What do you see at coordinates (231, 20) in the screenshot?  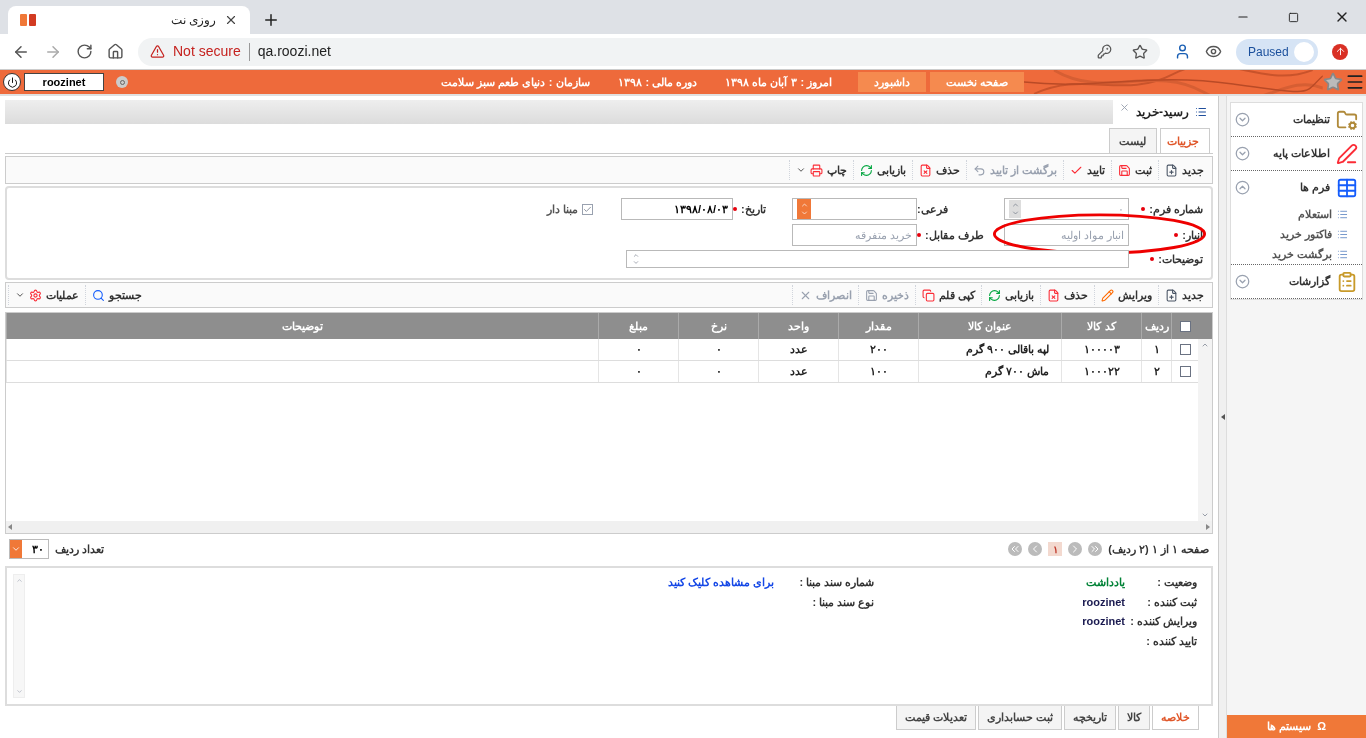 I see `close-icon` at bounding box center [231, 20].